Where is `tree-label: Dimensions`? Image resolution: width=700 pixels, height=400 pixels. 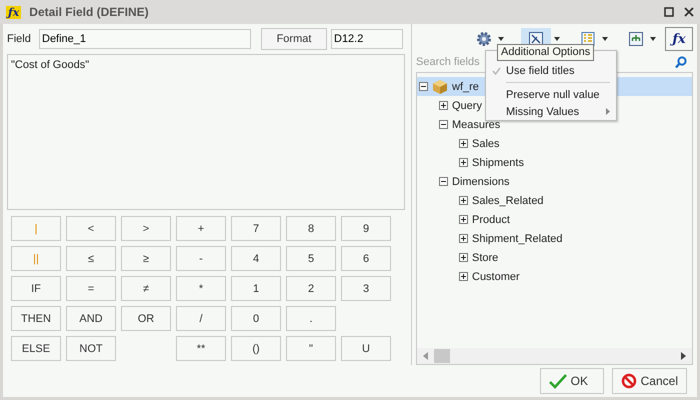 tree-label: Dimensions is located at coordinates (481, 182).